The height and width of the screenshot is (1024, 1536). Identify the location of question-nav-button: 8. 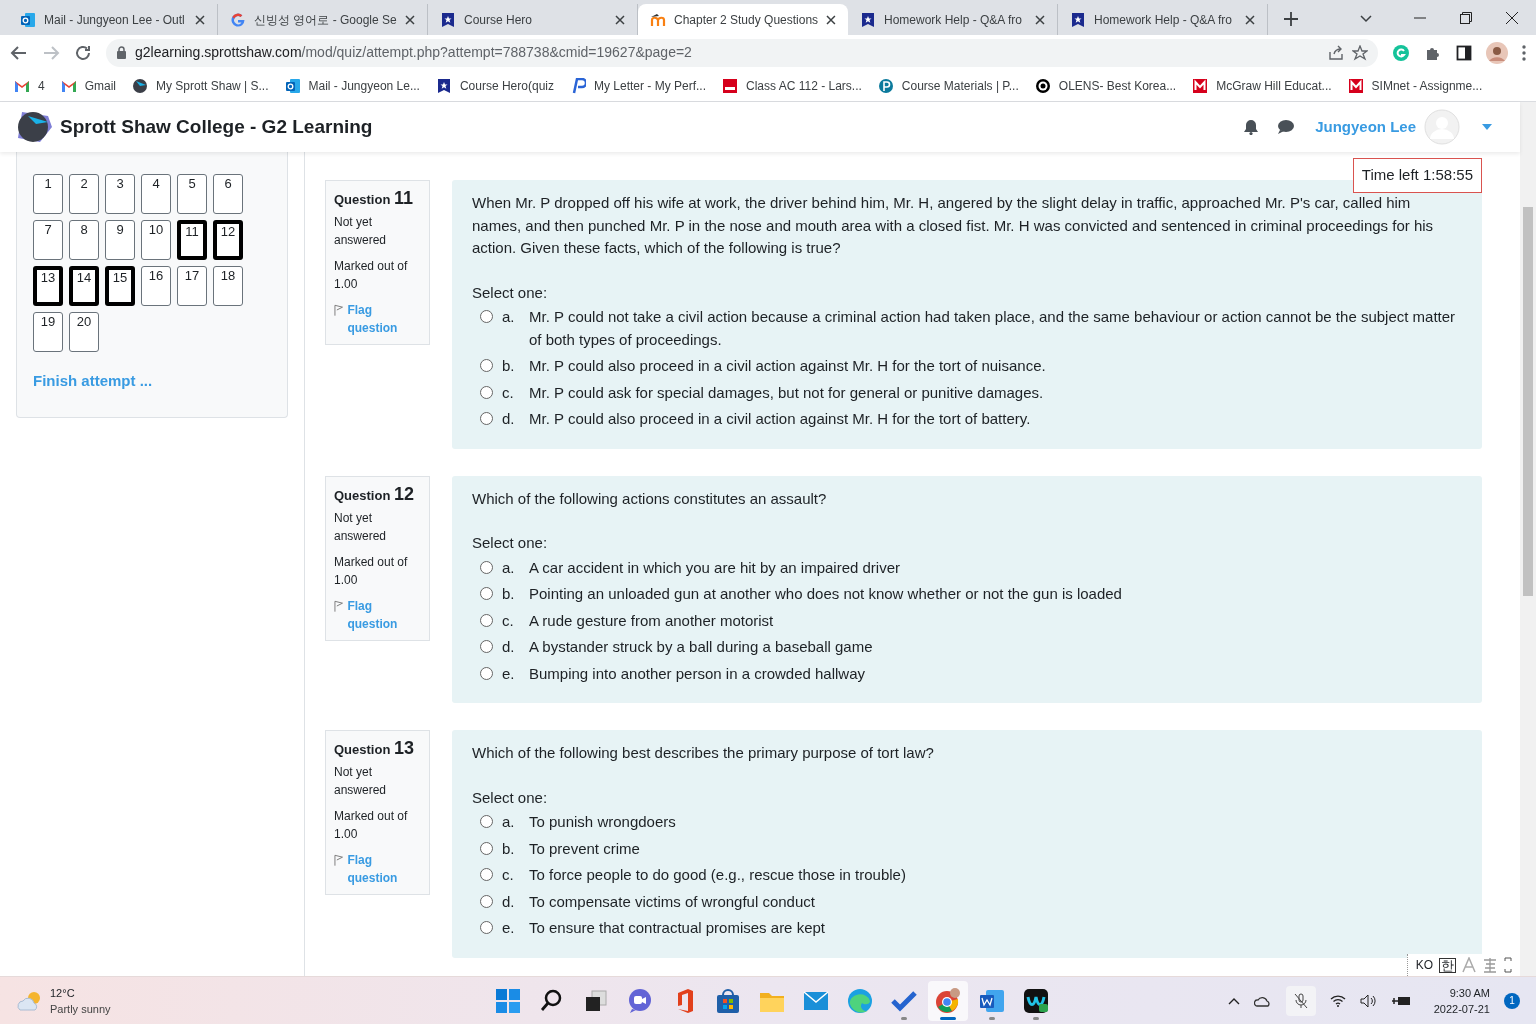
(84, 240).